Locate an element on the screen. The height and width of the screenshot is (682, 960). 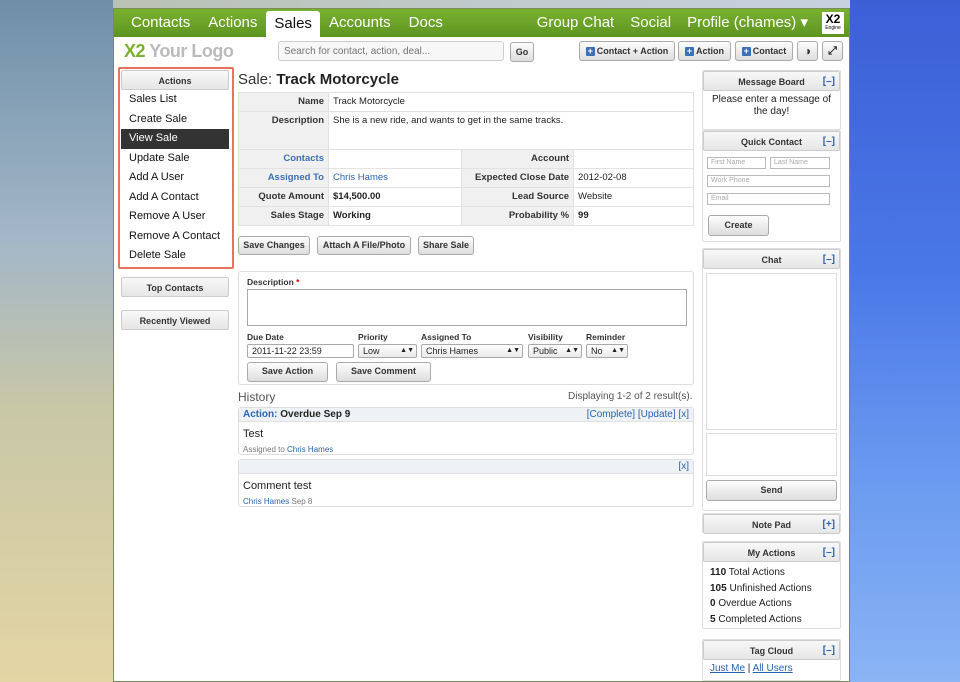
go-button: Go is located at coordinates (522, 52).